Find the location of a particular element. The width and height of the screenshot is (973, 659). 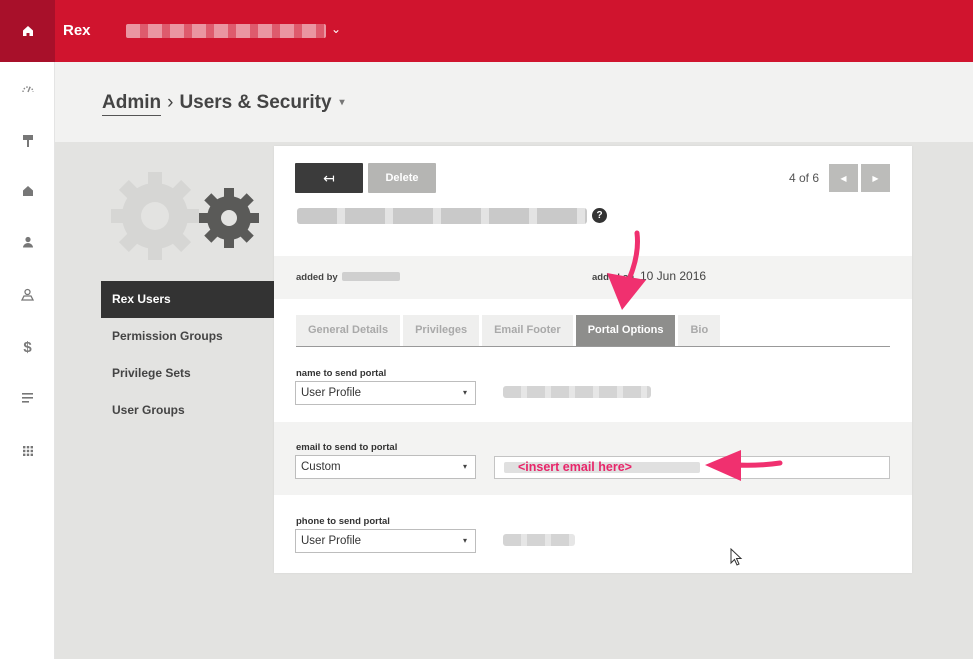

chevron-left-icon: ◀ is located at coordinates (843, 178).